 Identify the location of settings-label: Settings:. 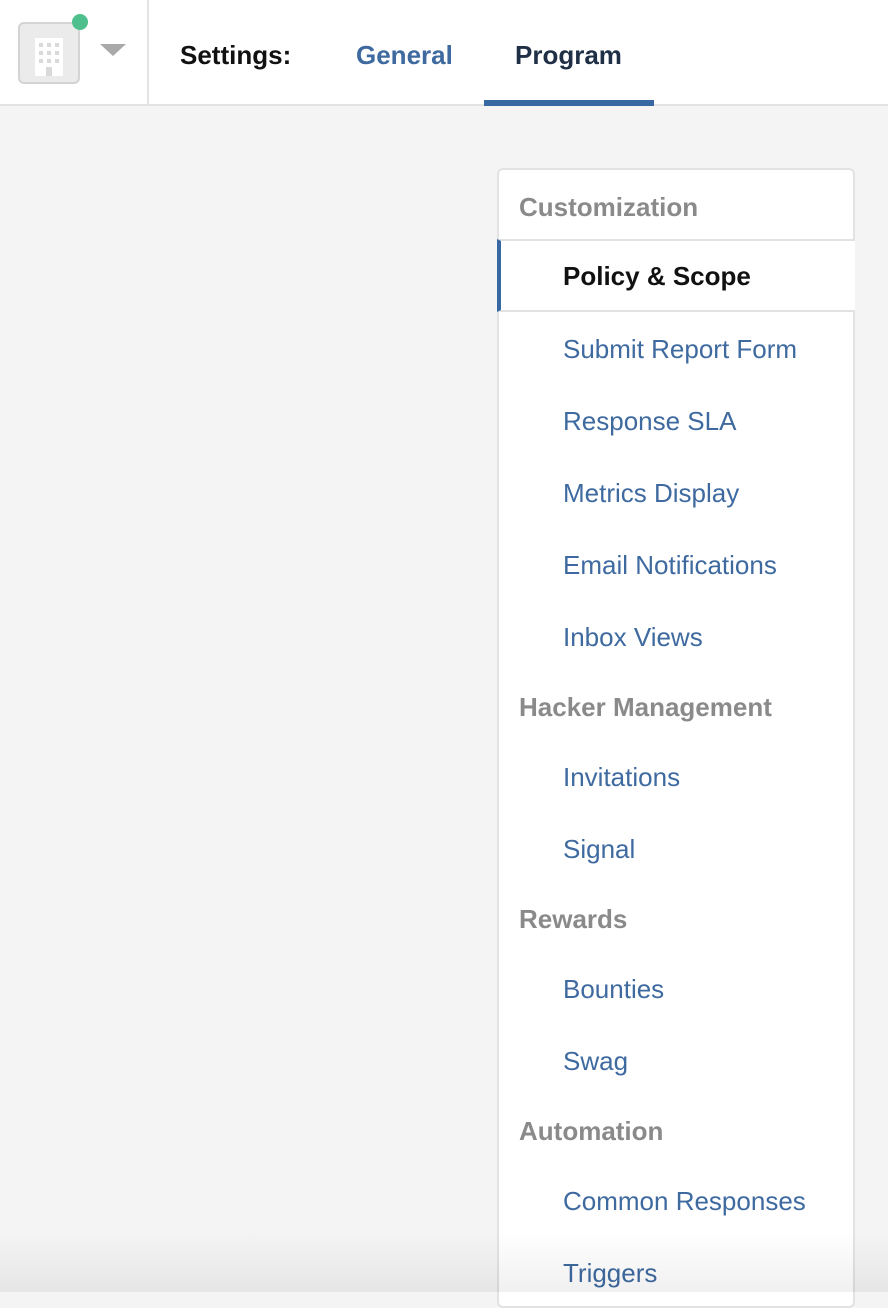
(236, 55).